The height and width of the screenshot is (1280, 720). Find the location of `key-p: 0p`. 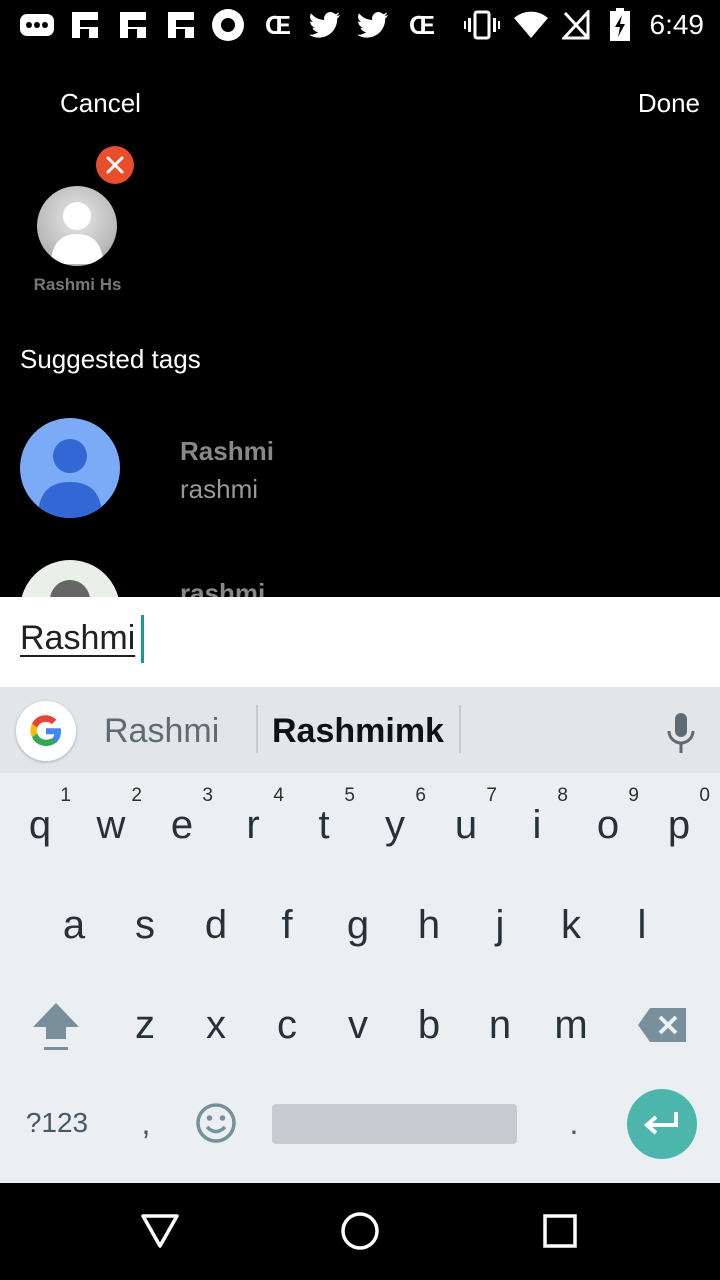

key-p: 0p is located at coordinates (679, 830).